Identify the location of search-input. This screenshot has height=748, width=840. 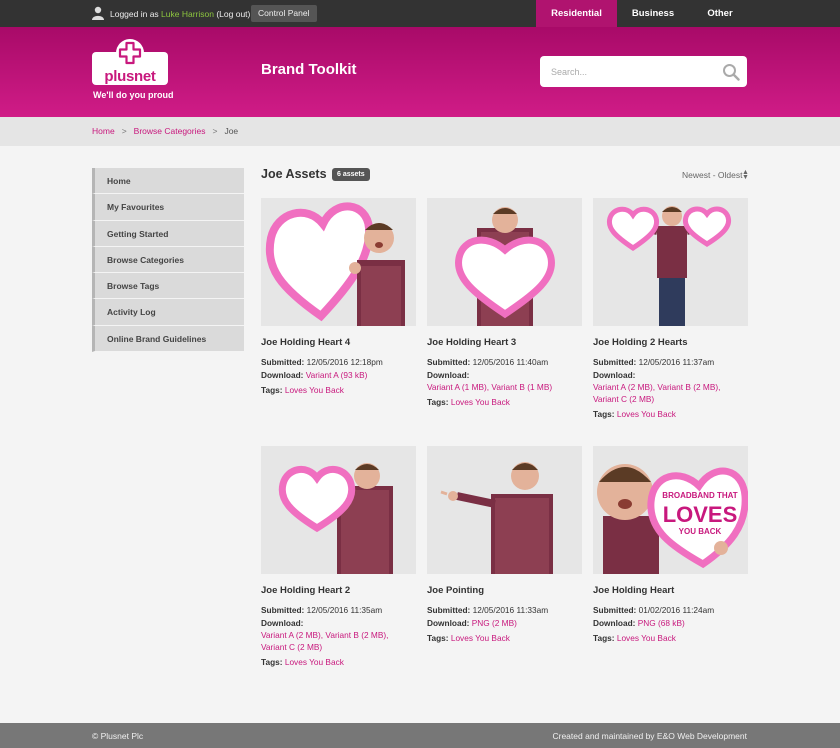
(643, 71).